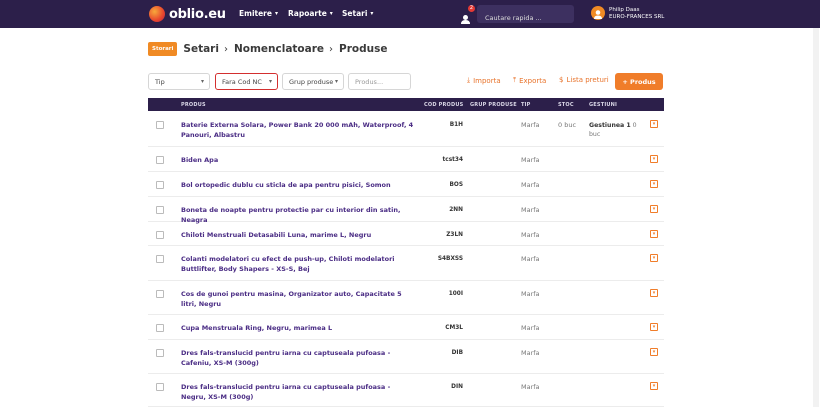  Describe the element at coordinates (603, 105) in the screenshot. I see `col-gestiuni: GESTIUNI` at that location.